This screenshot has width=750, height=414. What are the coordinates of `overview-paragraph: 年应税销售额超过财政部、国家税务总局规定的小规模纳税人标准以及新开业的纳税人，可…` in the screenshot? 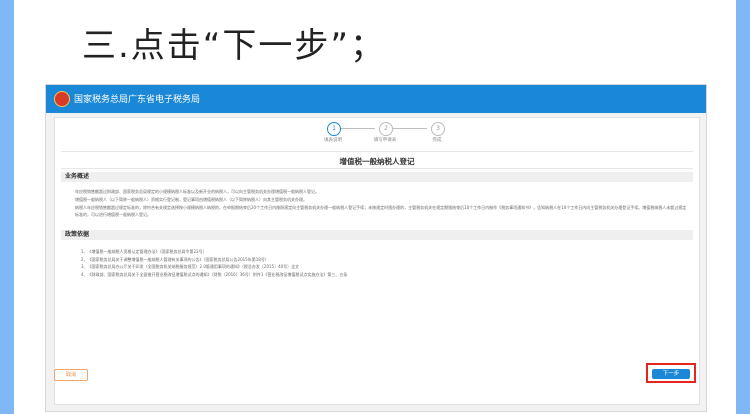 It's located at (197, 191).